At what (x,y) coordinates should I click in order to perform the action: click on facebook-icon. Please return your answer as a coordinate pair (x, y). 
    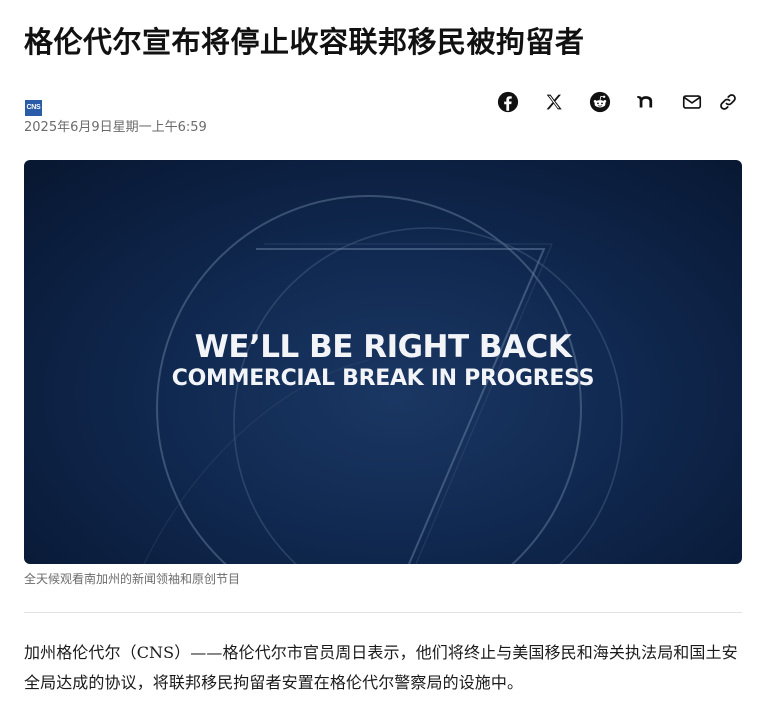
    Looking at the image, I should click on (508, 102).